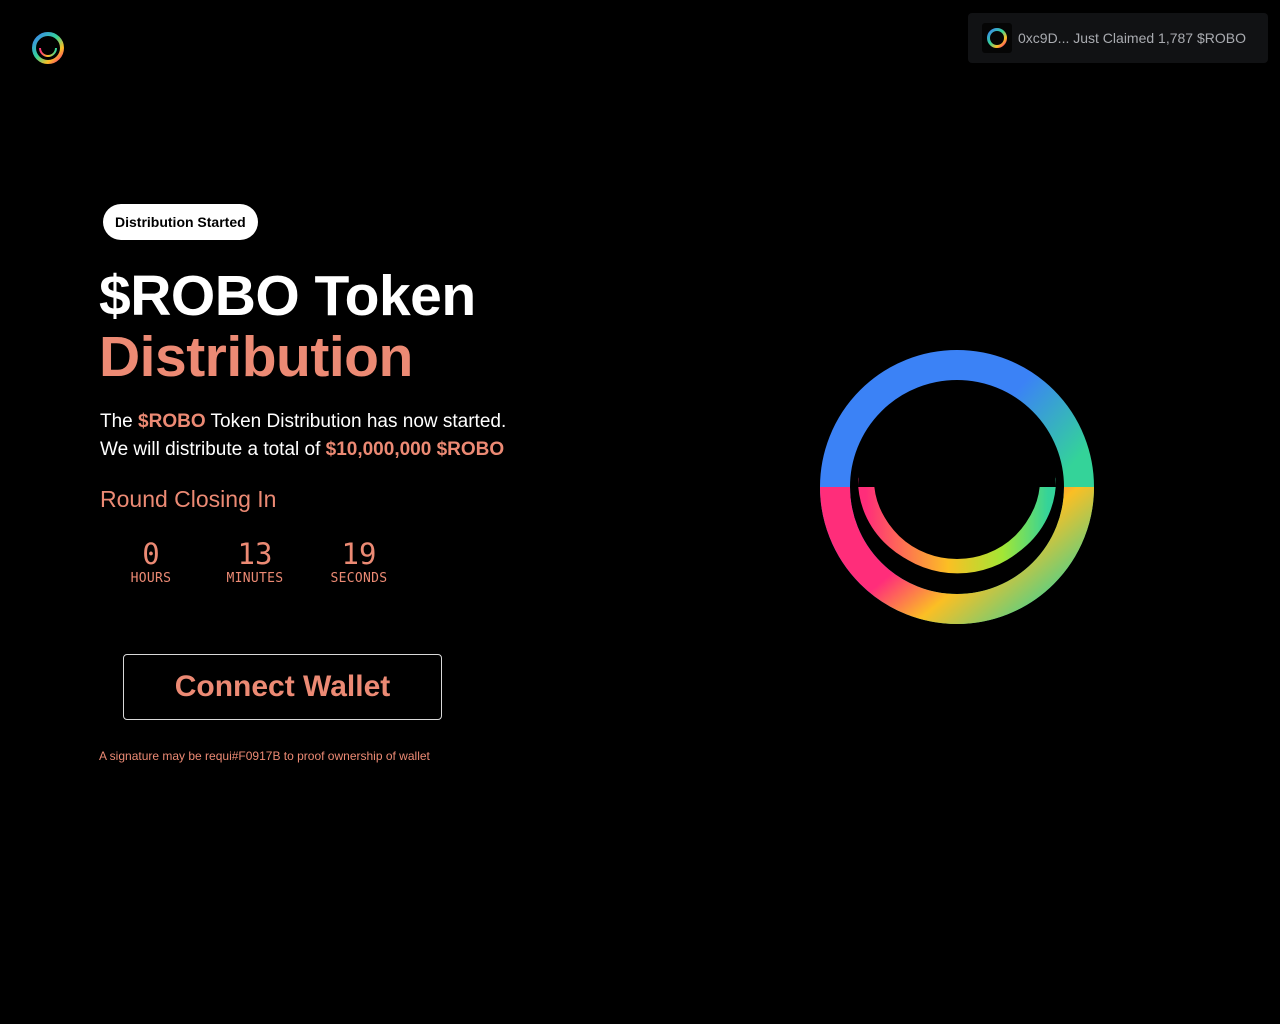 This screenshot has width=1280, height=1024. Describe the element at coordinates (282, 687) in the screenshot. I see `connect-wallet-button: Connect Wallet` at that location.